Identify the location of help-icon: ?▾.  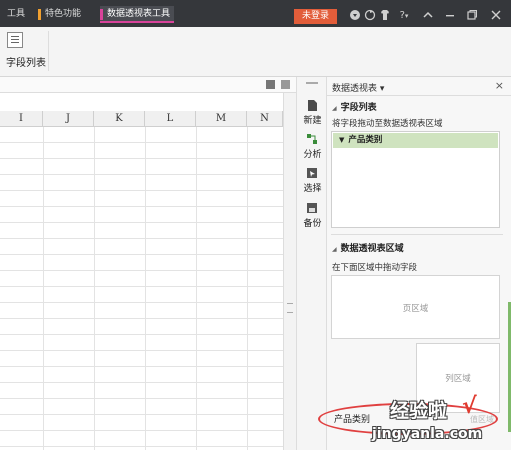
(404, 16).